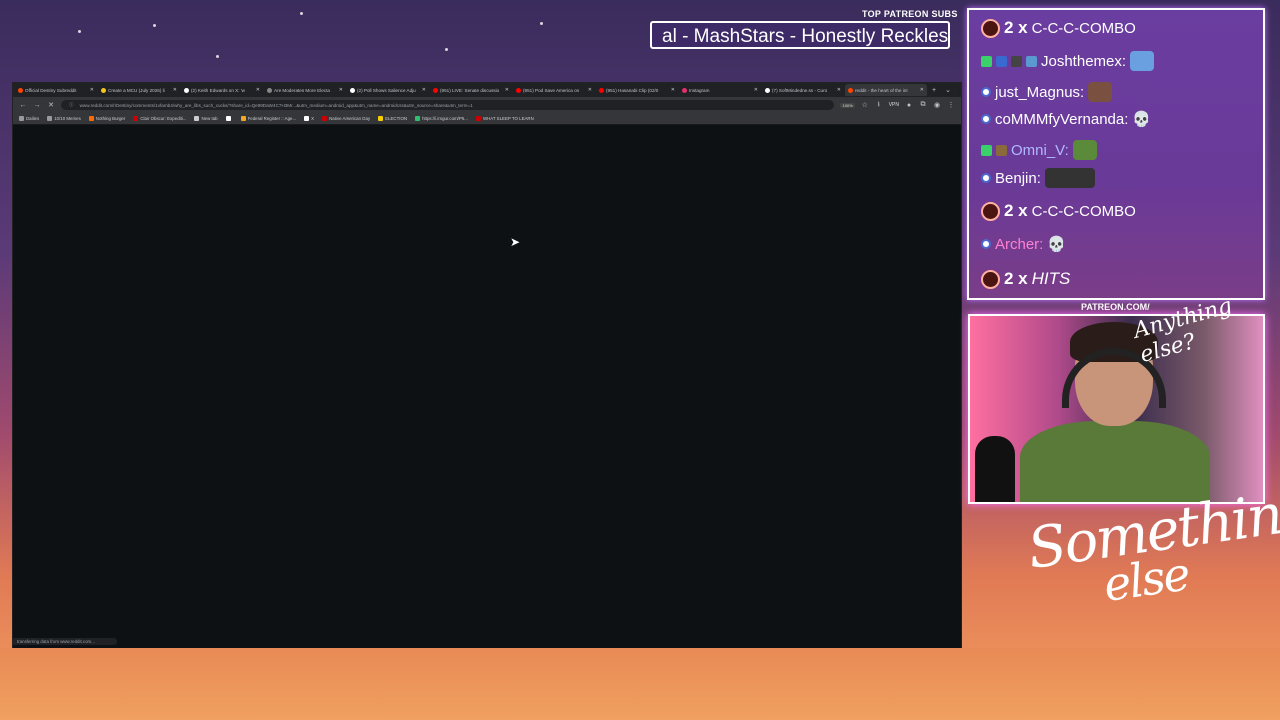 This screenshot has width=1280, height=720. I want to click on forward-icon: →, so click(37, 105).